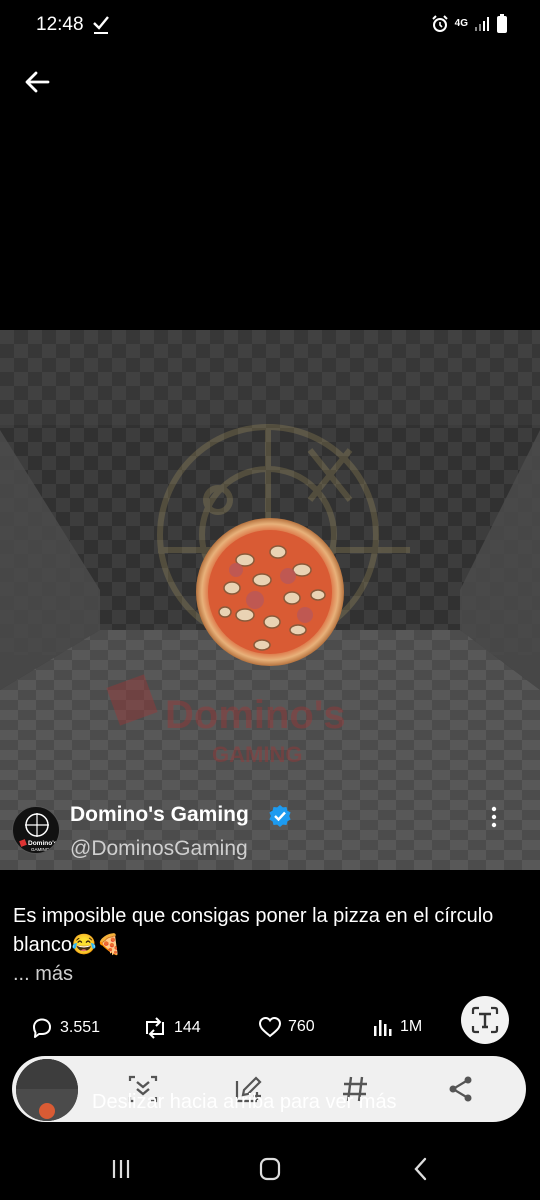 Image resolution: width=540 pixels, height=1200 pixels. Describe the element at coordinates (494, 818) in the screenshot. I see `more-options-icon` at that location.